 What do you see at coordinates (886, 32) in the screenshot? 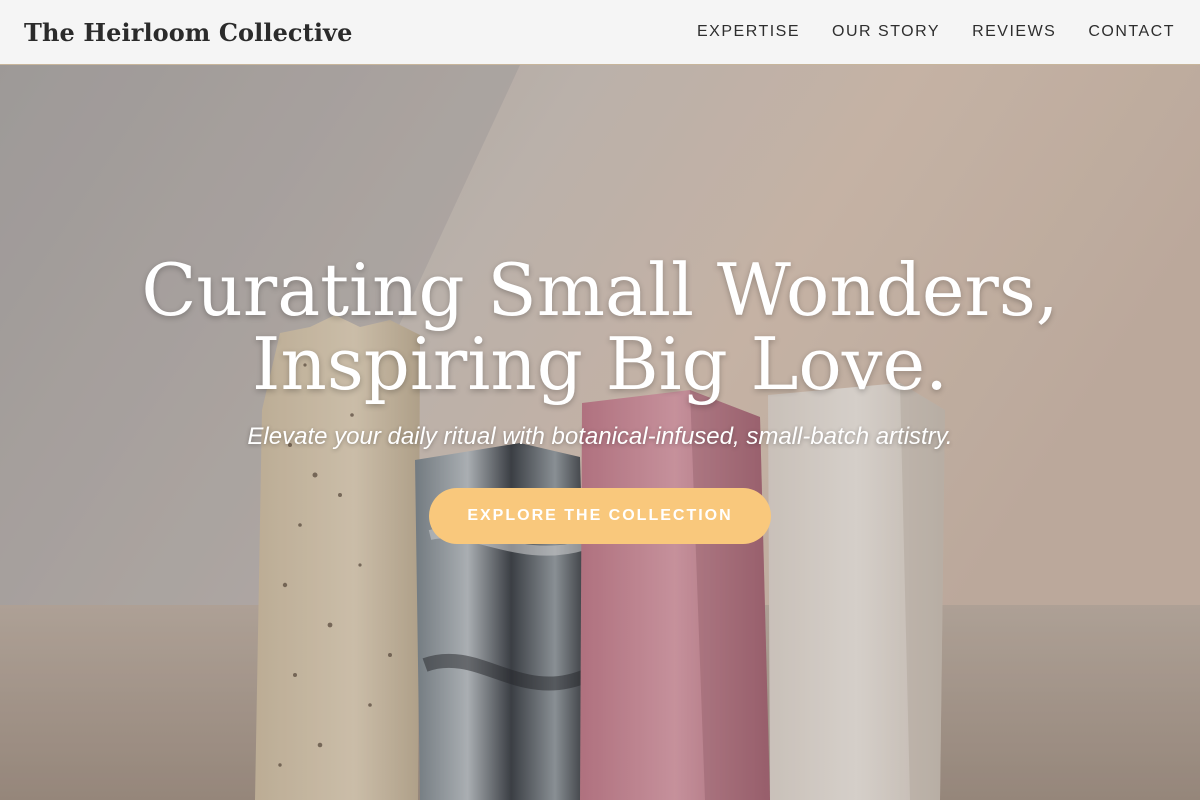
I see `nav-link-our-story: OUR STORY` at bounding box center [886, 32].